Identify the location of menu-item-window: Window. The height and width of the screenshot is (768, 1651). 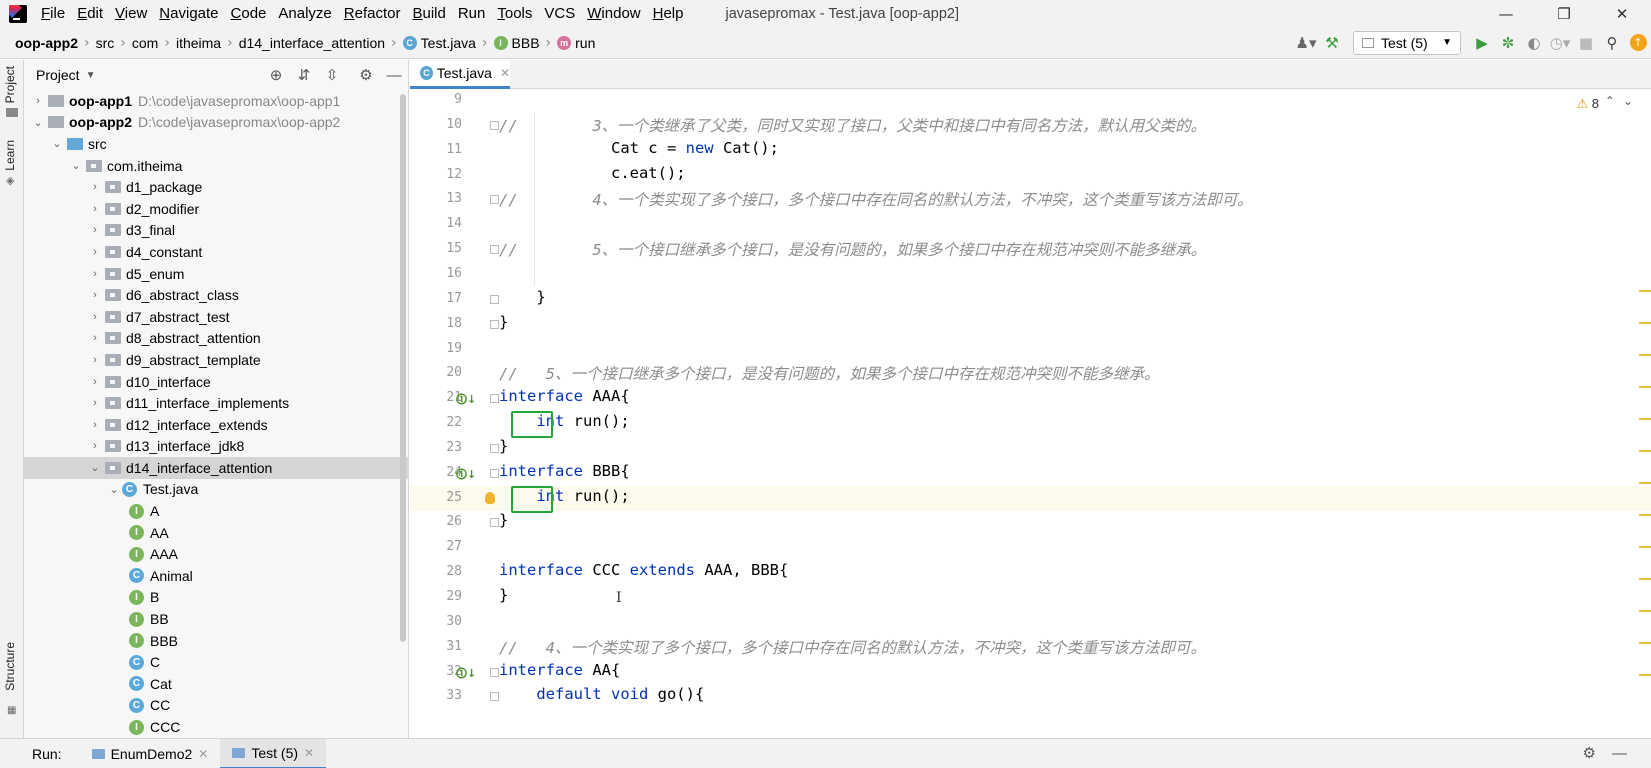
(613, 13).